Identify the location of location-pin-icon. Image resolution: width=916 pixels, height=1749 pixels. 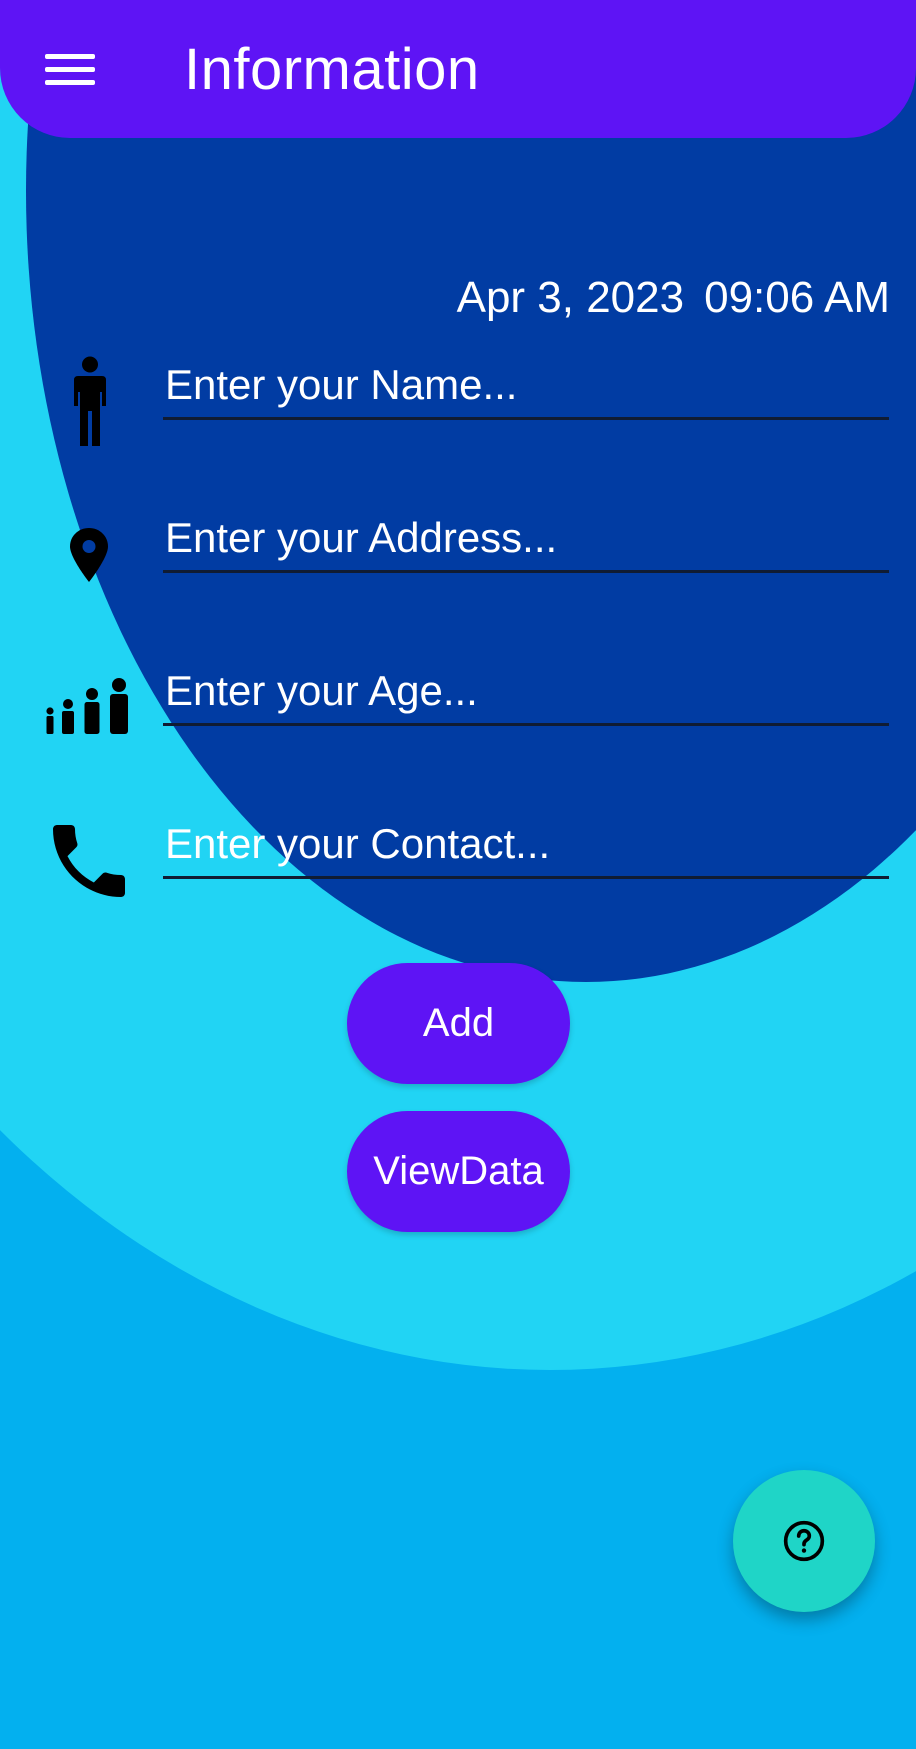
(89, 555).